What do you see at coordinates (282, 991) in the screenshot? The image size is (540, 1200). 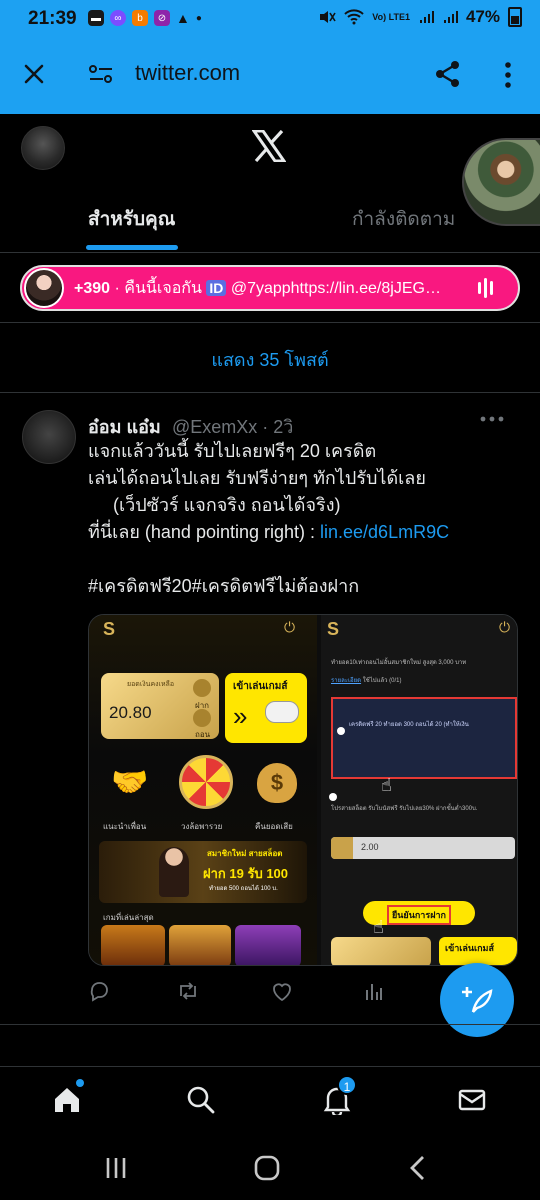 I see `like-icon` at bounding box center [282, 991].